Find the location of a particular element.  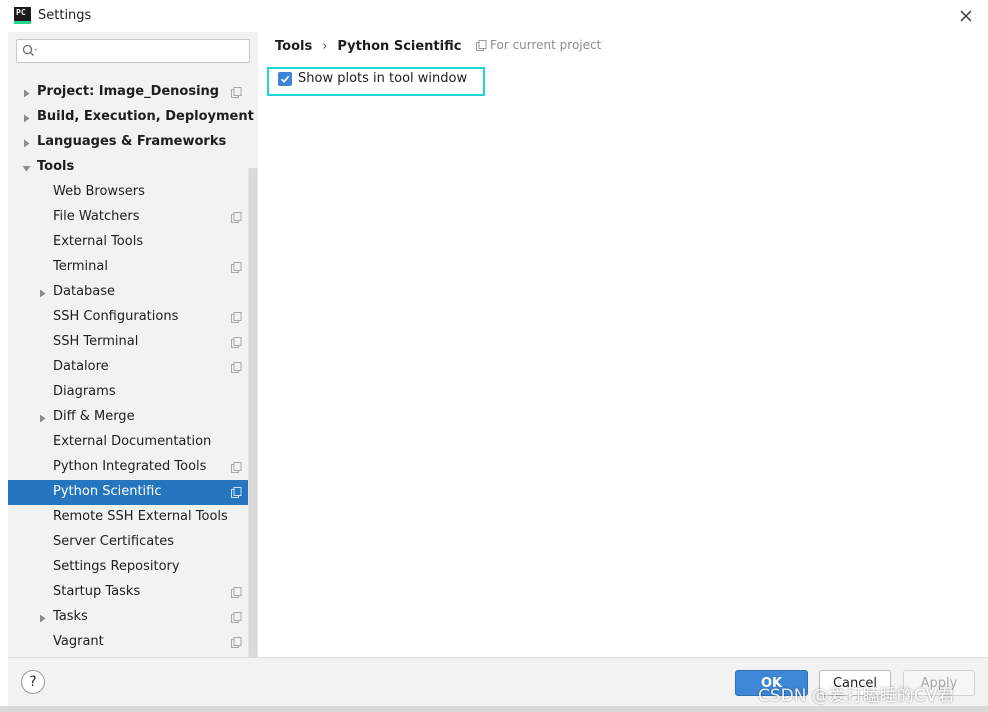

sidebar-item-external-documentation: External Documentation is located at coordinates (133, 442).